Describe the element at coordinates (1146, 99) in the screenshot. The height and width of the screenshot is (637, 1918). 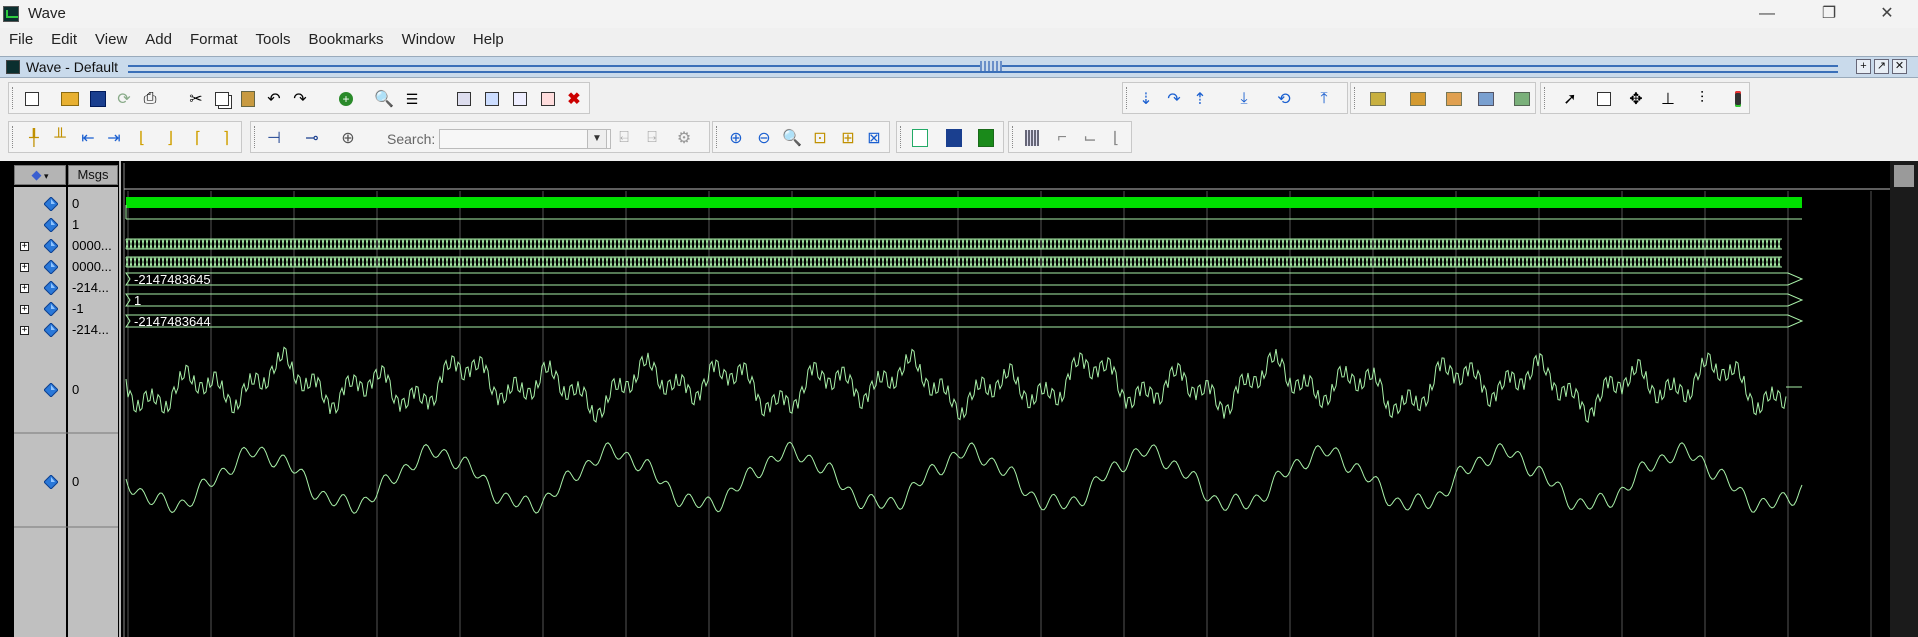
I see `step-into-icon: ⇣` at that location.